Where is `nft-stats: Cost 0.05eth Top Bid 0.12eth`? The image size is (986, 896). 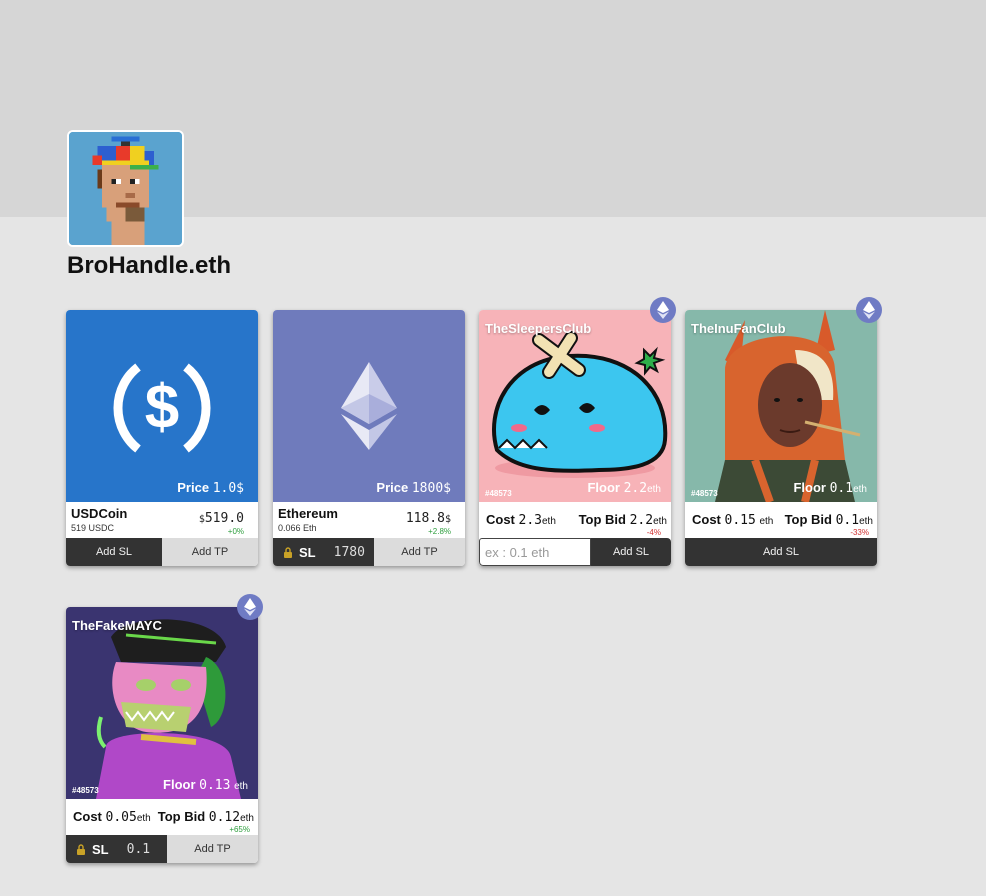
nft-stats: Cost 0.05eth Top Bid 0.12eth is located at coordinates (163, 817).